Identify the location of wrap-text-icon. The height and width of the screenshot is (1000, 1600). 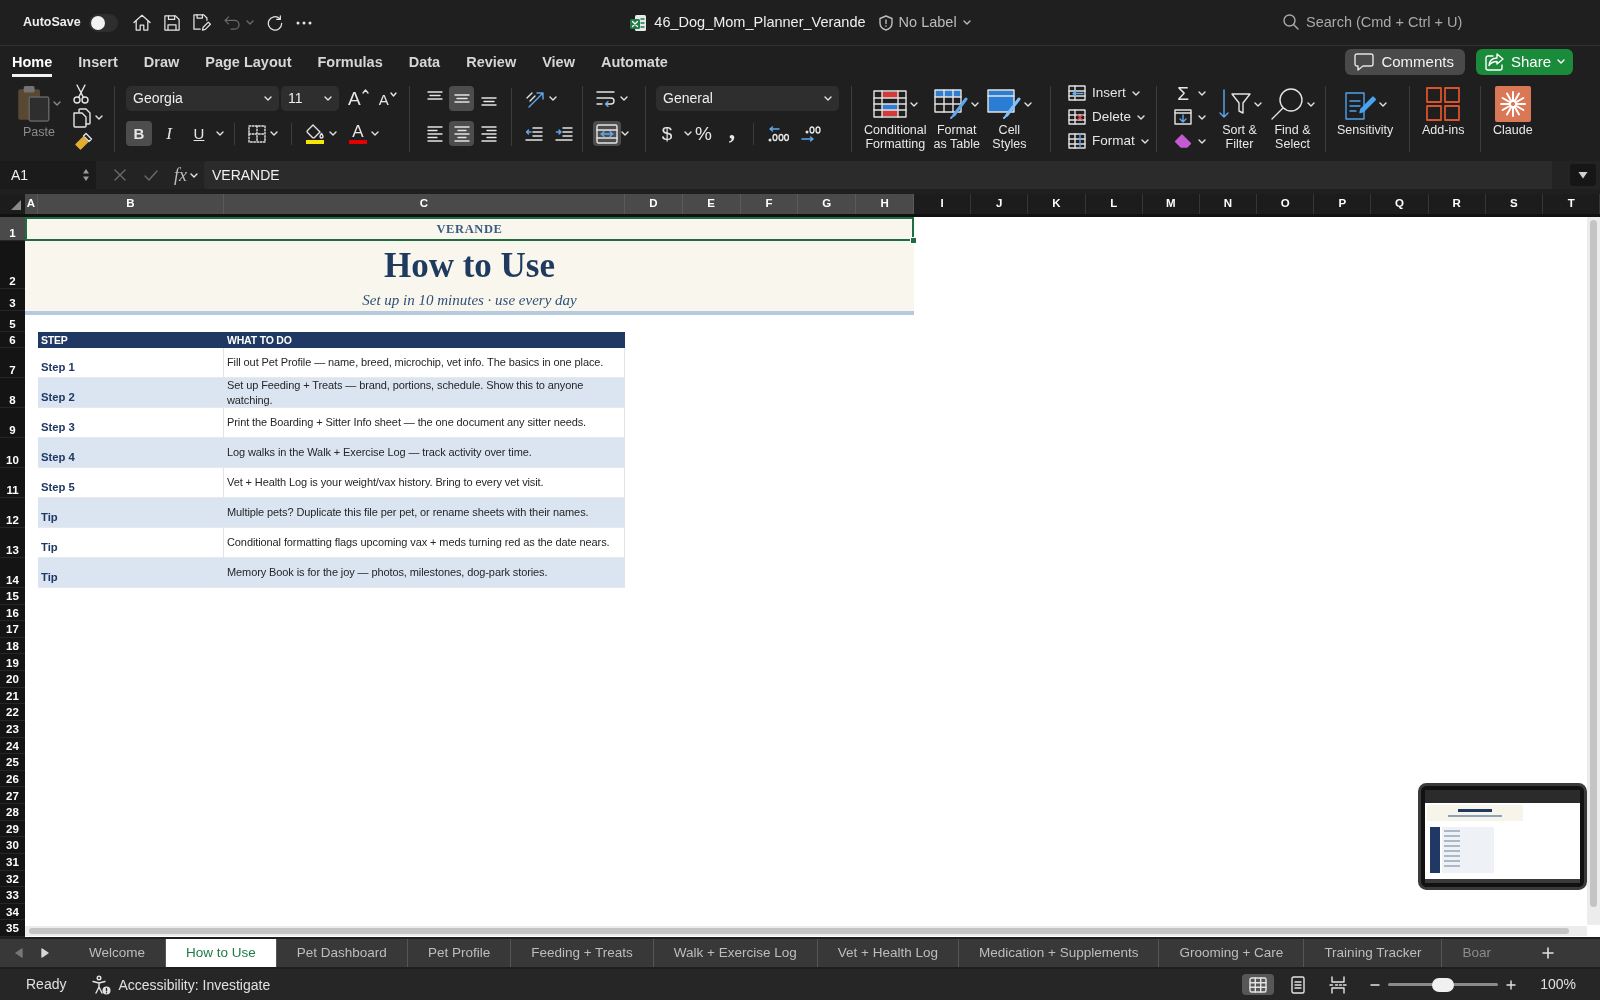
(606, 98).